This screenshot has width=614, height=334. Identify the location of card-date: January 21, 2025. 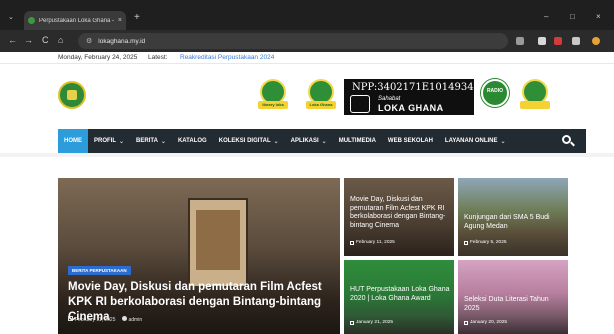
(375, 322).